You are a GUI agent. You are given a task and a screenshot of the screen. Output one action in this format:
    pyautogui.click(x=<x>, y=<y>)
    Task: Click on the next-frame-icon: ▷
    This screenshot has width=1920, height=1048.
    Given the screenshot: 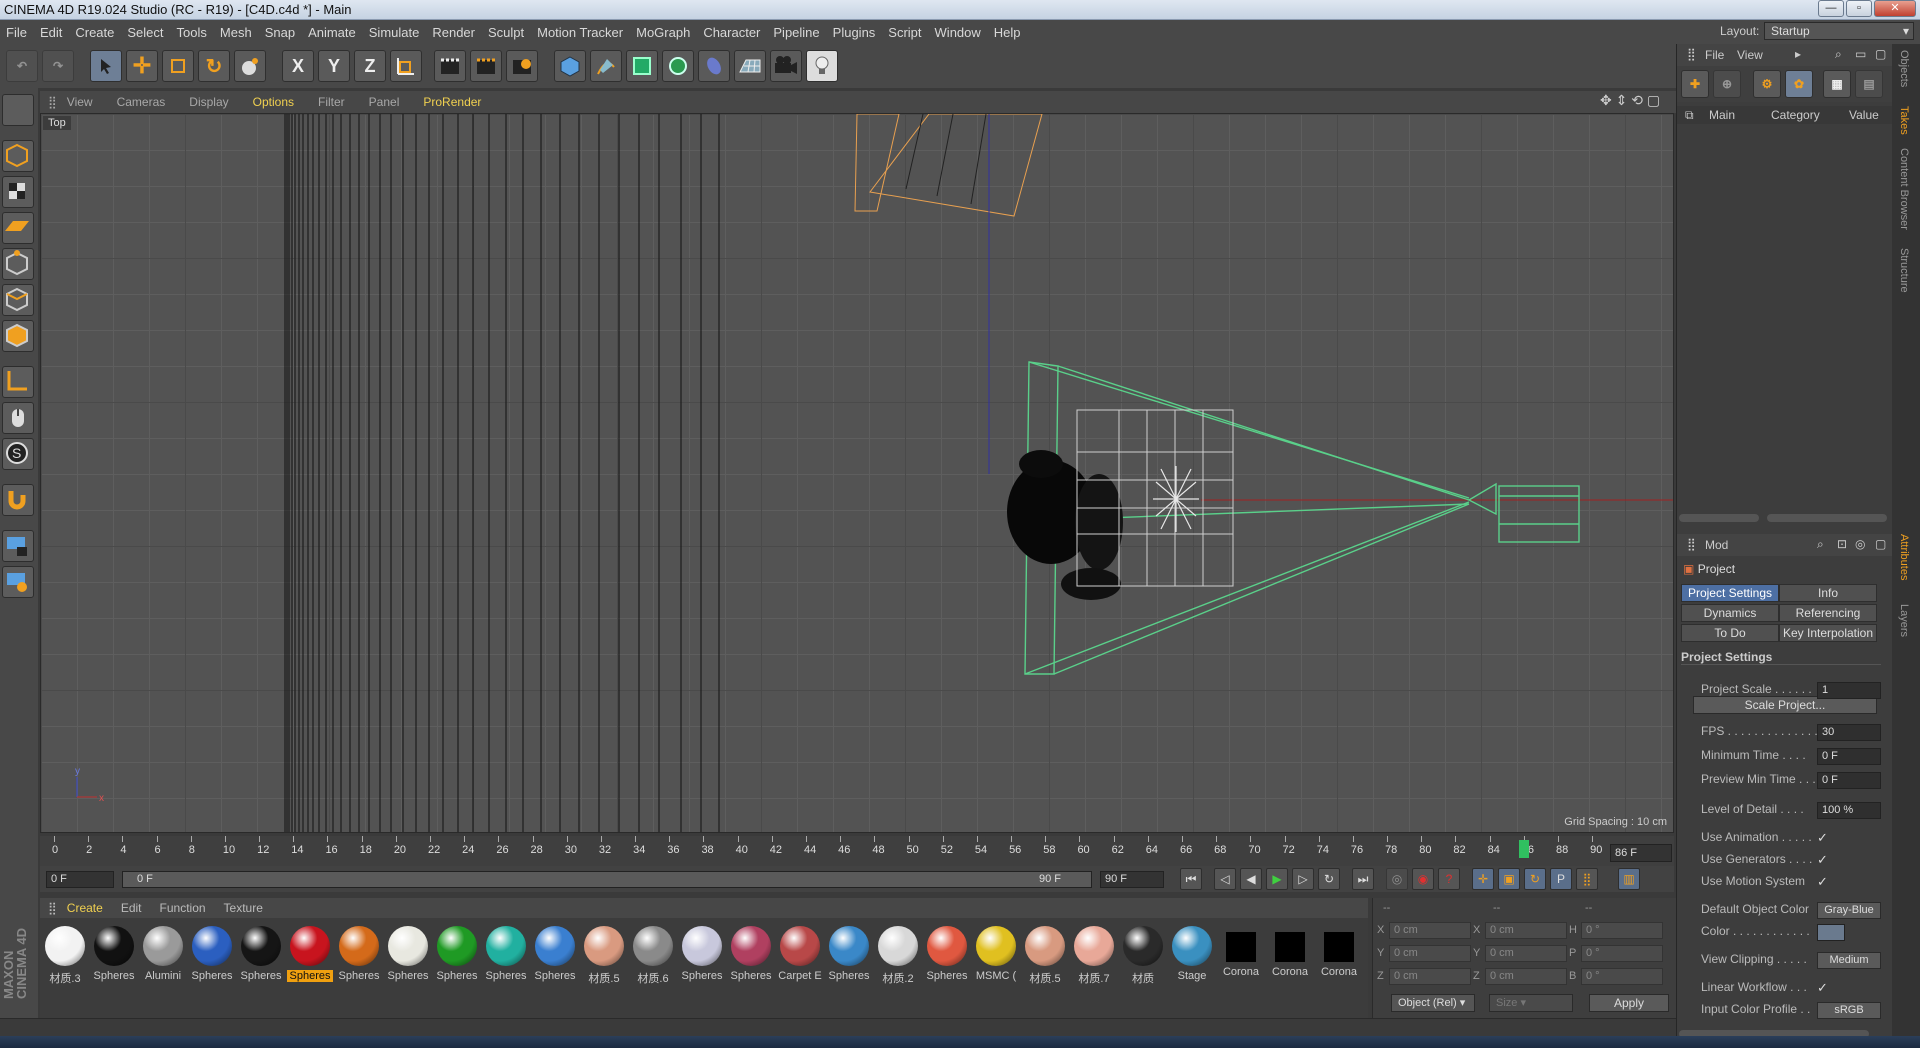 What is the action you would take?
    pyautogui.click(x=1303, y=879)
    